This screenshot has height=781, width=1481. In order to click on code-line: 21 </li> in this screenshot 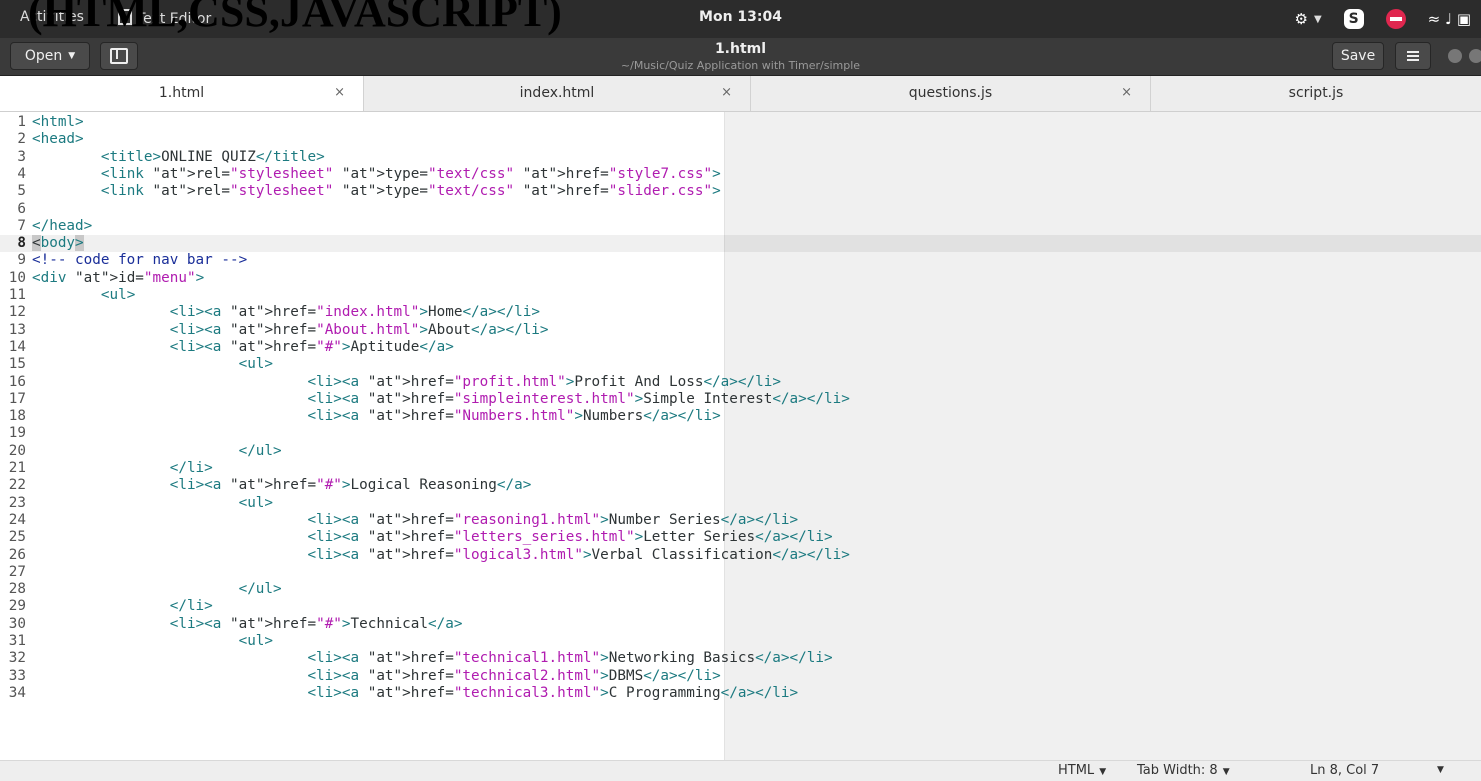, I will do `click(740, 468)`.